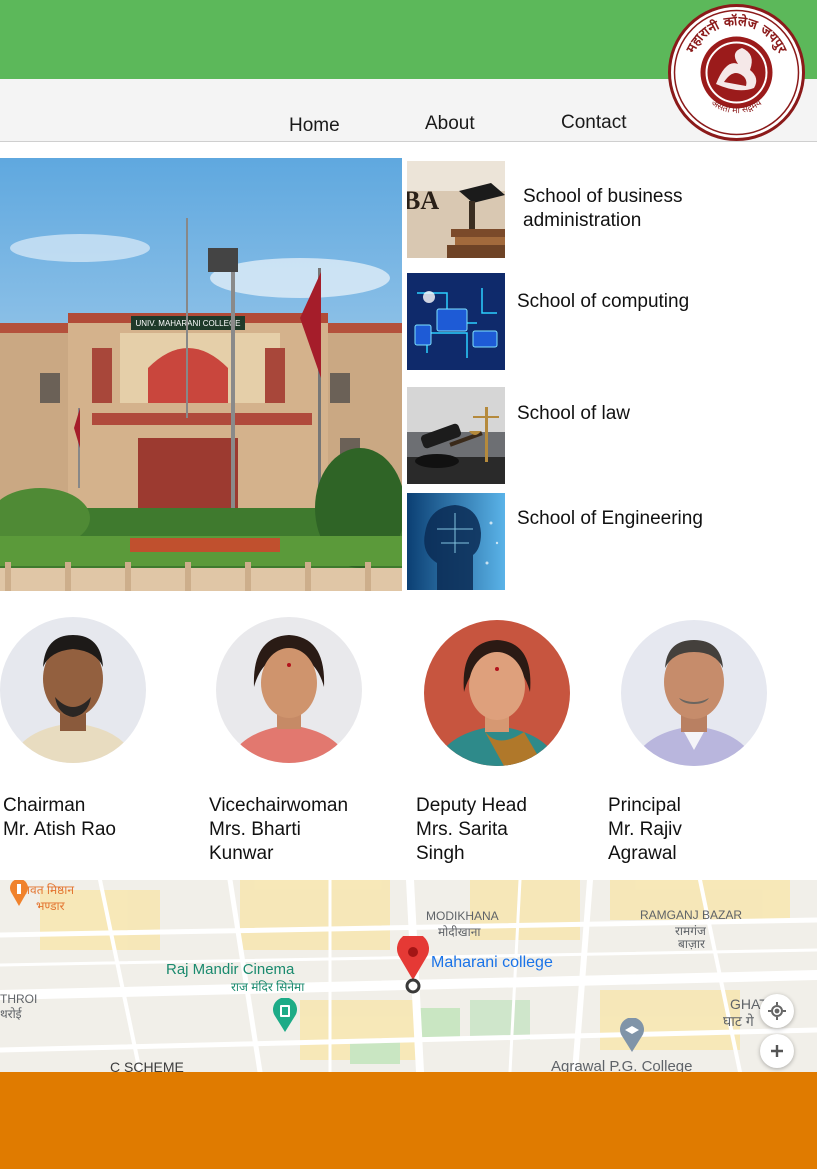  What do you see at coordinates (408, 1120) in the screenshot?
I see `footer-bar` at bounding box center [408, 1120].